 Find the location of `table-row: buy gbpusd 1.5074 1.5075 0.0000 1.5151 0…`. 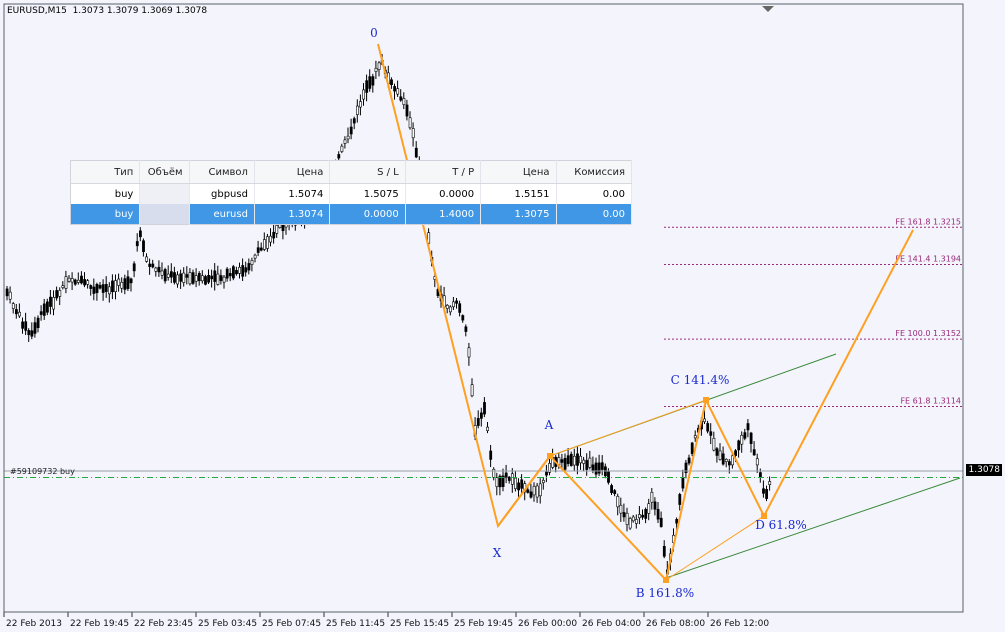

table-row: buy gbpusd 1.5074 1.5075 0.0000 1.5151 0… is located at coordinates (351, 193).